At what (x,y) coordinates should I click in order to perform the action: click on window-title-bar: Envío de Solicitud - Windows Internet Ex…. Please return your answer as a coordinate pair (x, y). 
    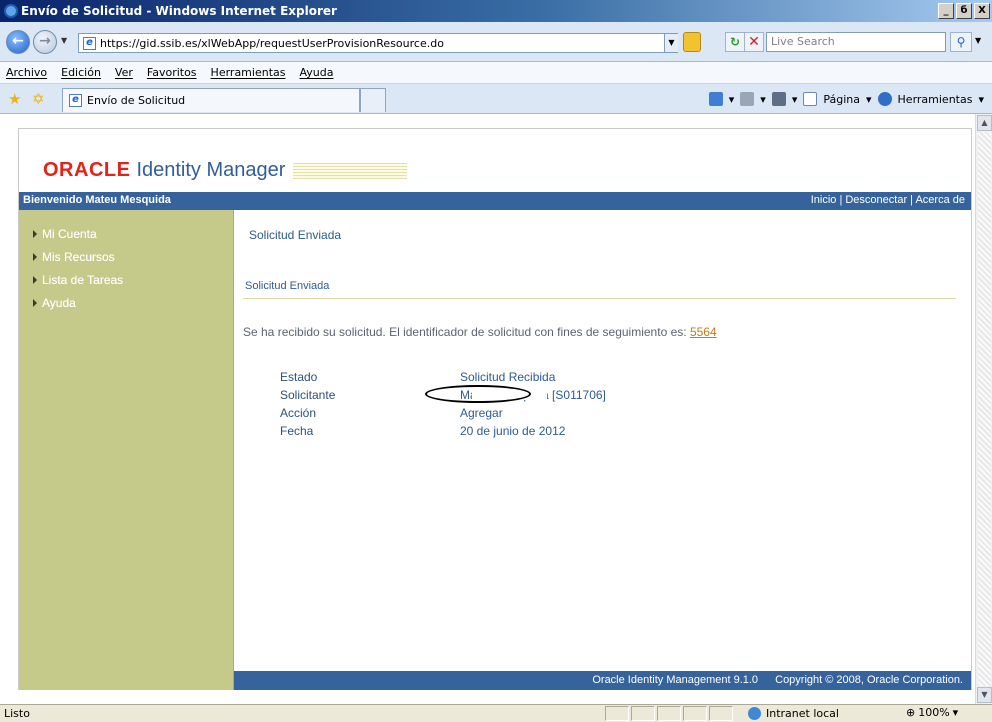
    Looking at the image, I should click on (496, 11).